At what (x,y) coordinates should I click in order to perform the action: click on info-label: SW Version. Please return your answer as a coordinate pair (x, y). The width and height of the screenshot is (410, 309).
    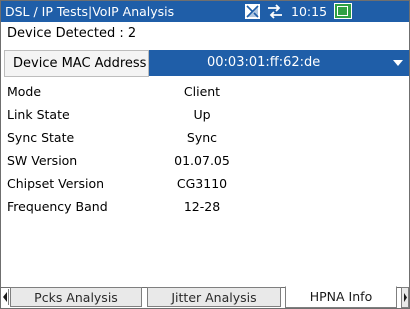
    Looking at the image, I should click on (42, 160).